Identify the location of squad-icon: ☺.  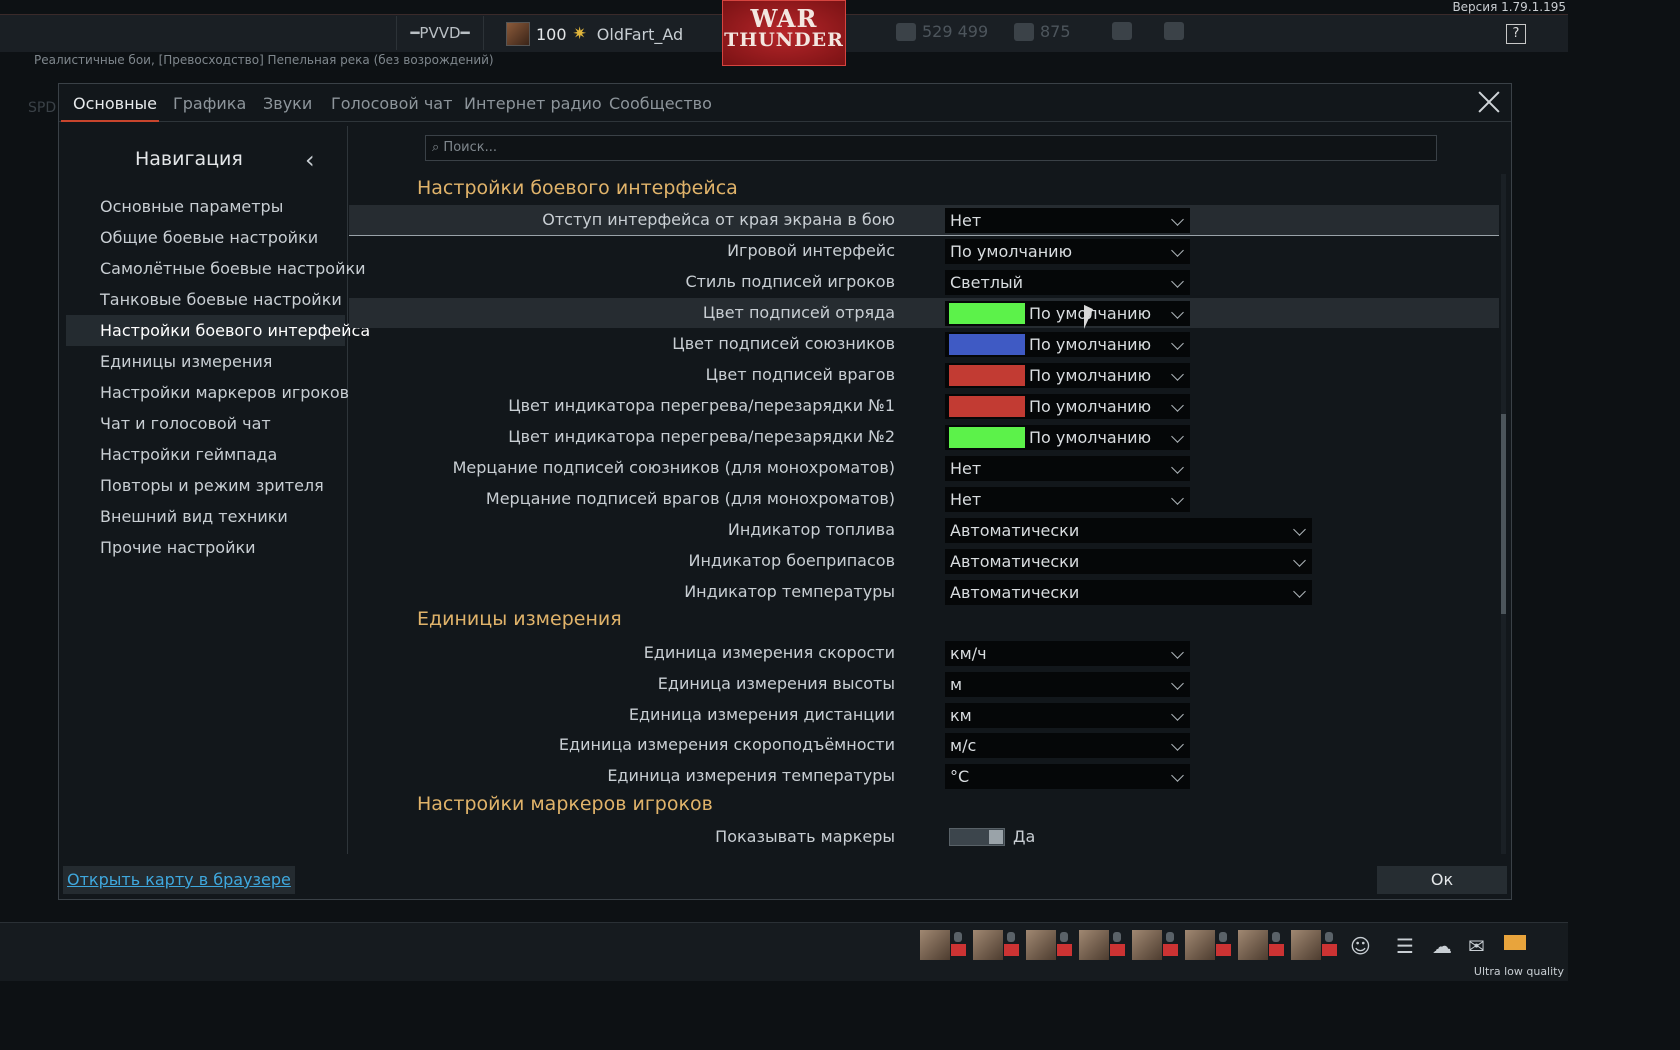
(1360, 946).